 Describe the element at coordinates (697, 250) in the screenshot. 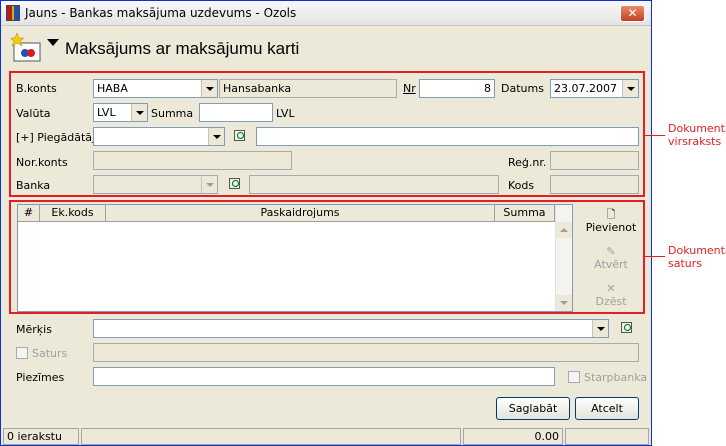

I see `content-annotation-line1: Dokumenta` at that location.